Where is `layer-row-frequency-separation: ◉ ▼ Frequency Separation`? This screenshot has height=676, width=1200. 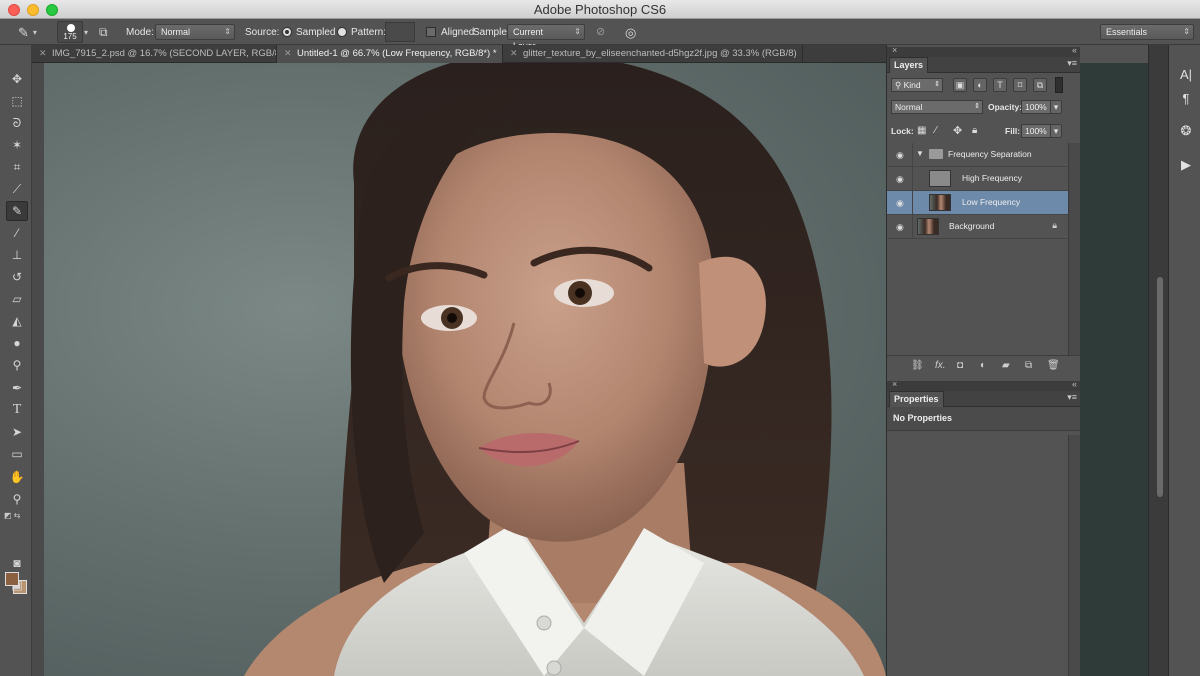 layer-row-frequency-separation: ◉ ▼ Frequency Separation is located at coordinates (978, 155).